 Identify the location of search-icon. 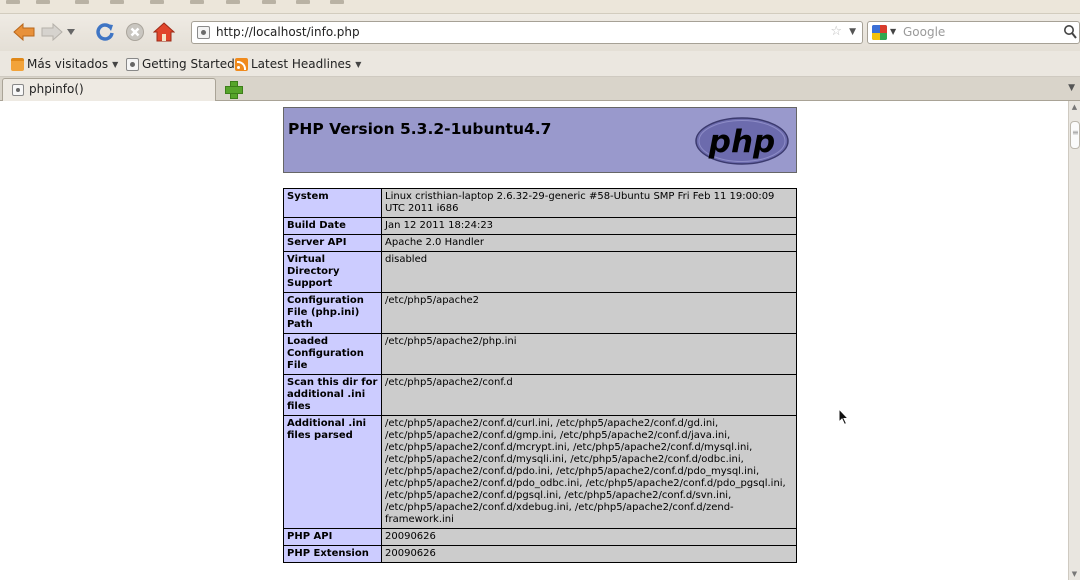
(1070, 33).